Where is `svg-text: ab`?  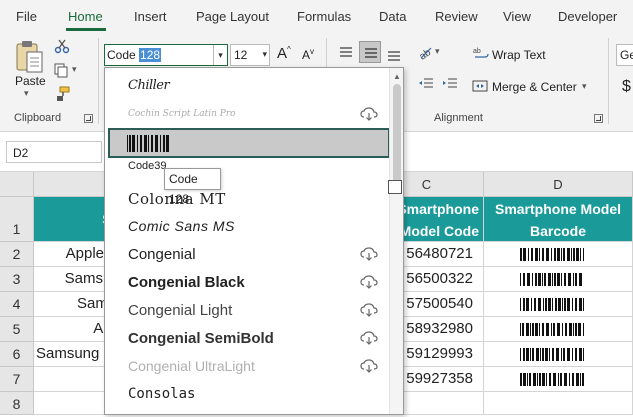
svg-text: ab is located at coordinates (477, 51).